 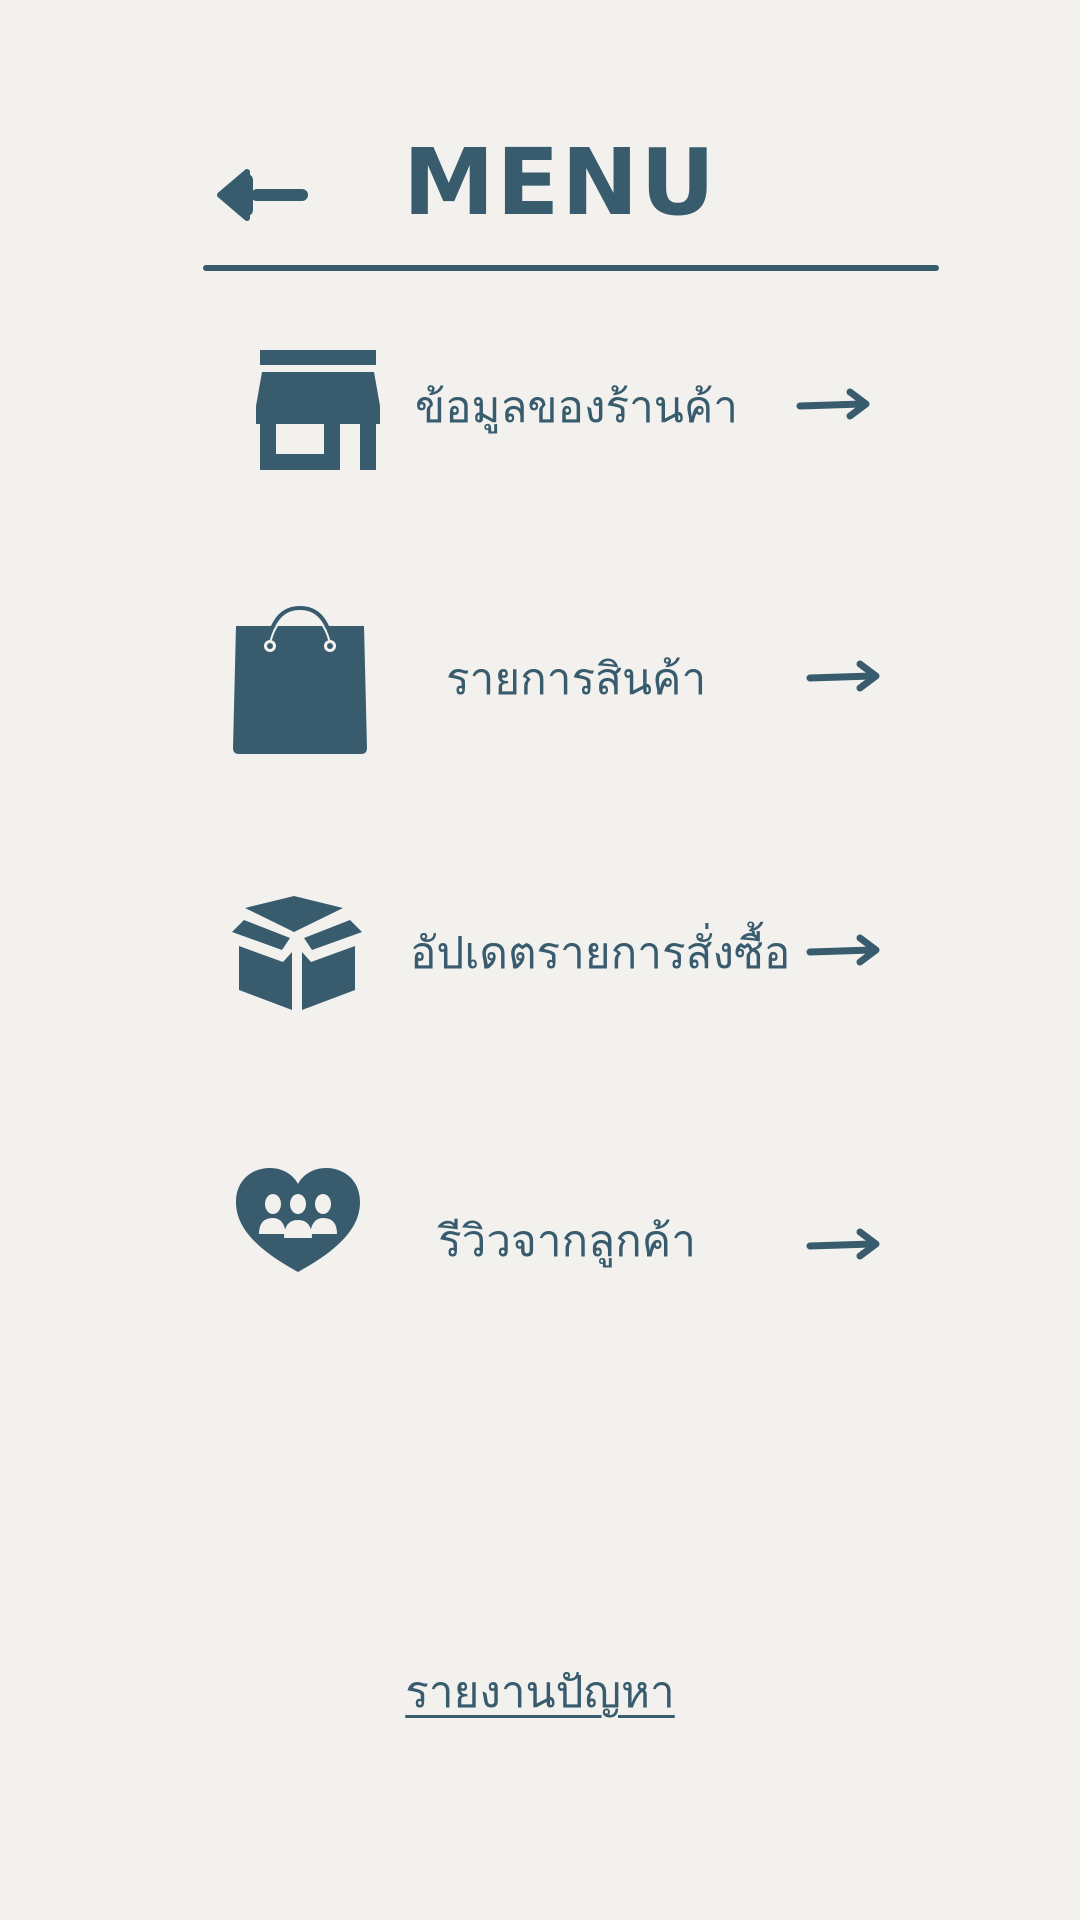 I want to click on storefront-icon, so click(x=318, y=410).